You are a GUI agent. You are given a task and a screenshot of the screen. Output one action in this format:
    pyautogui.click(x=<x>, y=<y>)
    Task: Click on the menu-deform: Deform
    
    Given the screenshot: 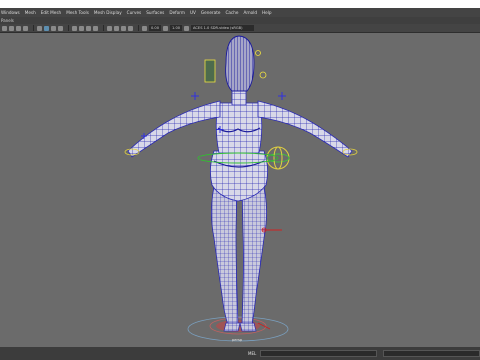 What is the action you would take?
    pyautogui.click(x=177, y=12)
    